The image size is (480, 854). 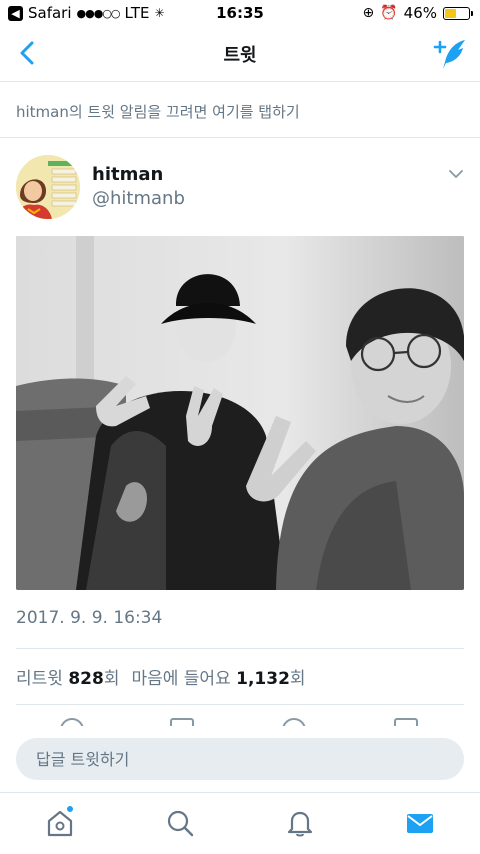 I want to click on battery-percent: 46%, so click(x=420, y=13).